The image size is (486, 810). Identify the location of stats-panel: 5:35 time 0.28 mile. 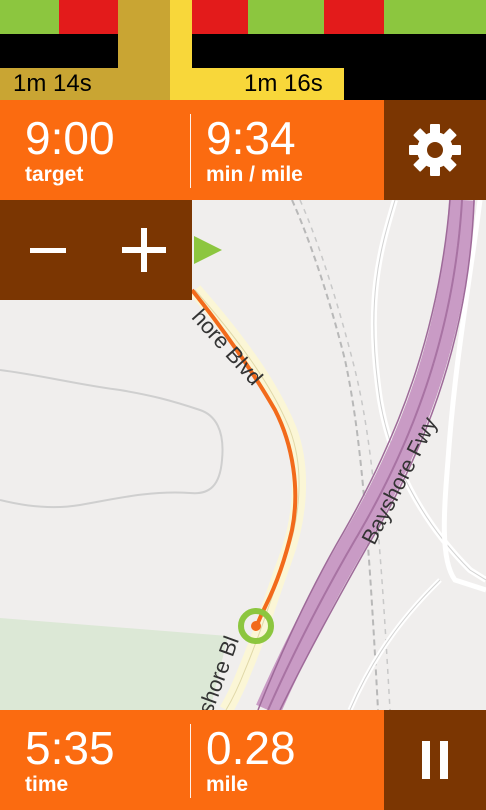
(192, 760).